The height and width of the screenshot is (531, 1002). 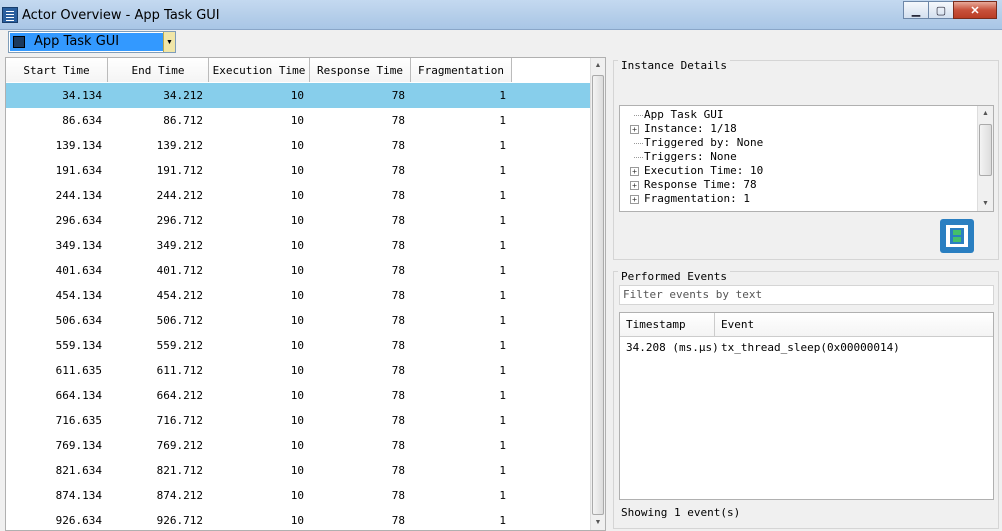 What do you see at coordinates (941, 10) in the screenshot?
I see `maximize-button: ▢` at bounding box center [941, 10].